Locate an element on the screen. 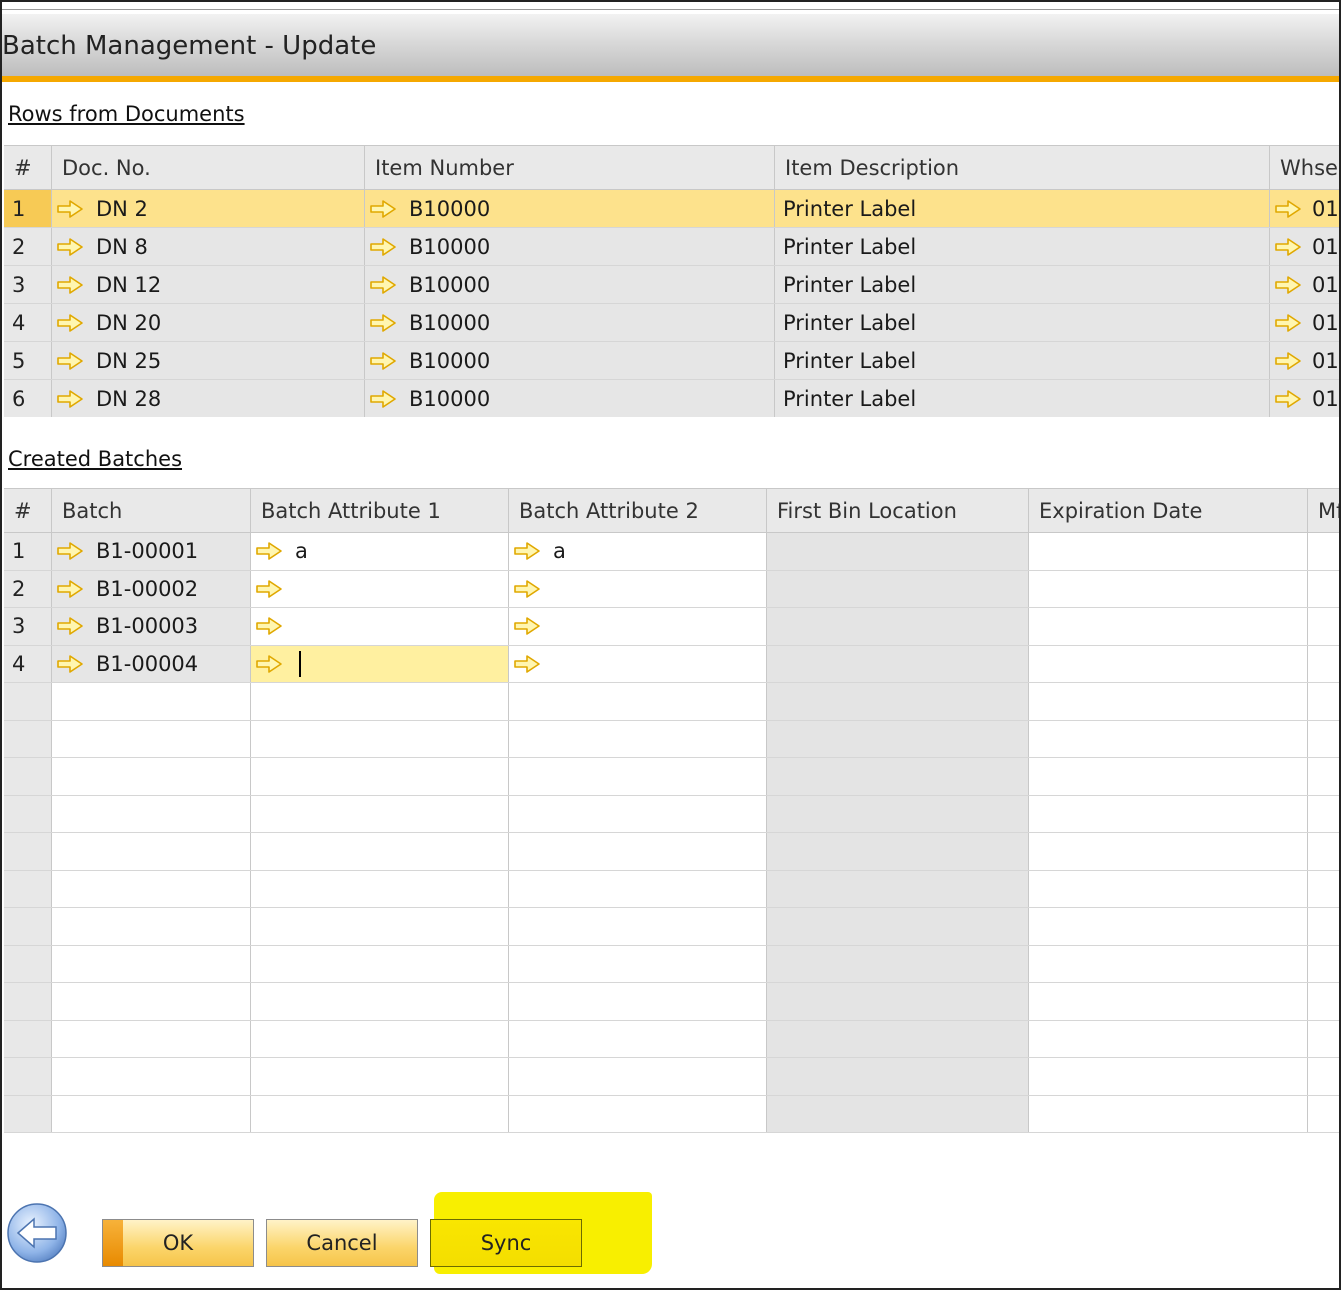  title-bar: Batch Management - Update is located at coordinates (670, 48).